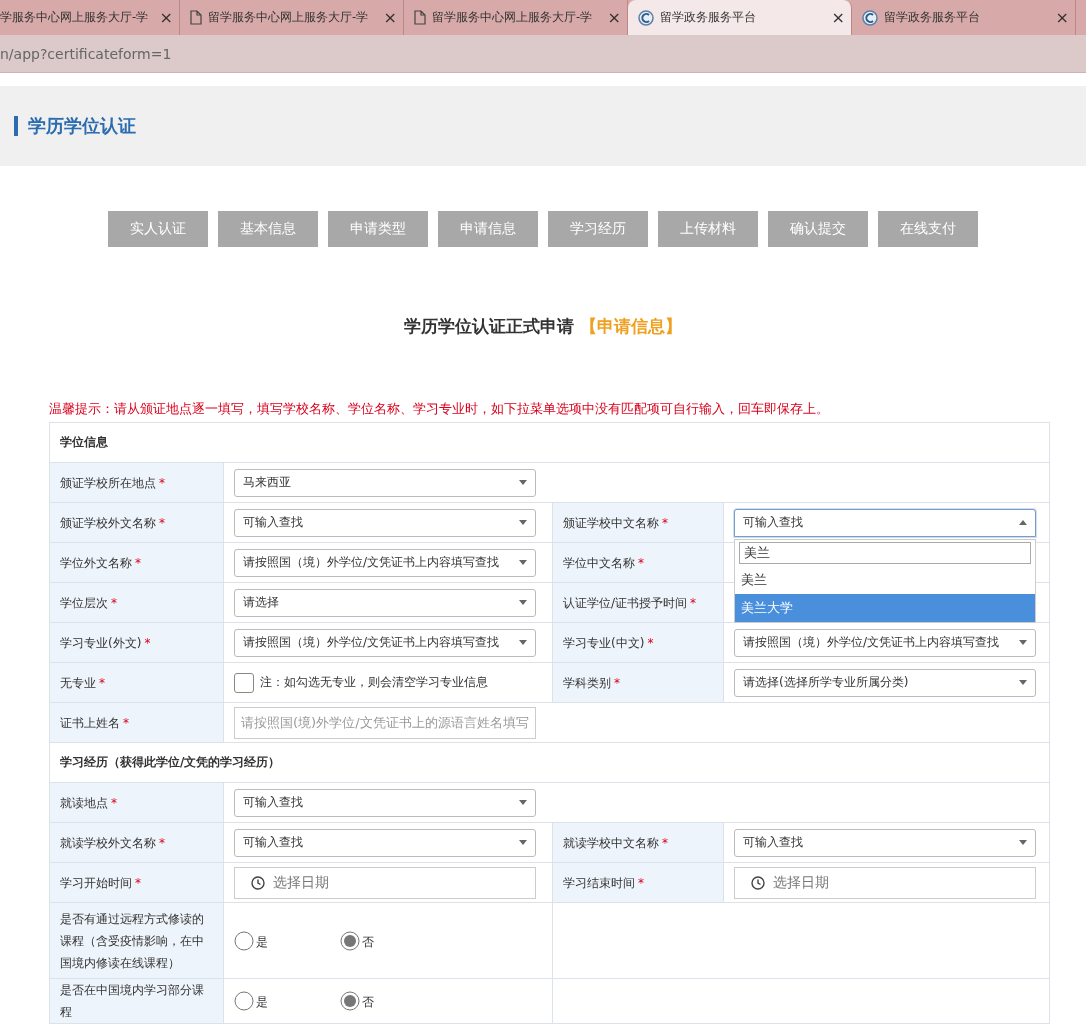 This screenshot has height=1024, width=1086. What do you see at coordinates (885, 607) in the screenshot?
I see `dropdown-option: 美兰大学` at bounding box center [885, 607].